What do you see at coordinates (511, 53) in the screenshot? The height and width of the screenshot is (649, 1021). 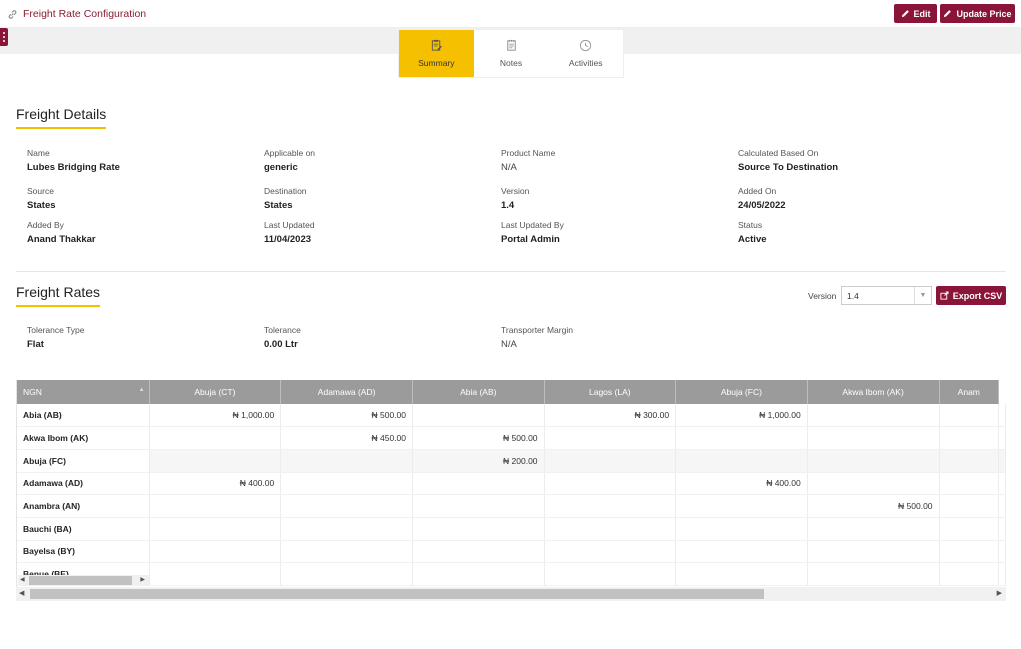 I see `tab-notes: Notes` at bounding box center [511, 53].